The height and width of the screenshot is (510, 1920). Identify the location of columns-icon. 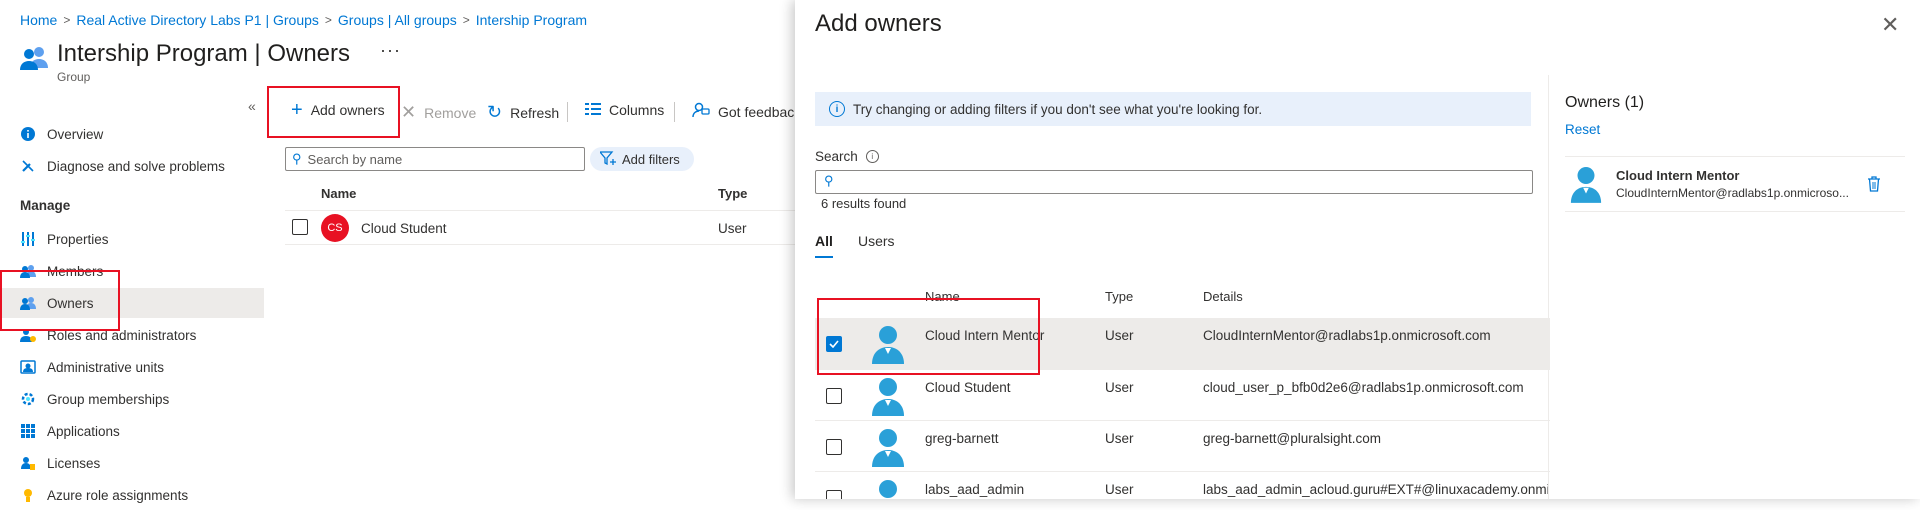
(593, 110).